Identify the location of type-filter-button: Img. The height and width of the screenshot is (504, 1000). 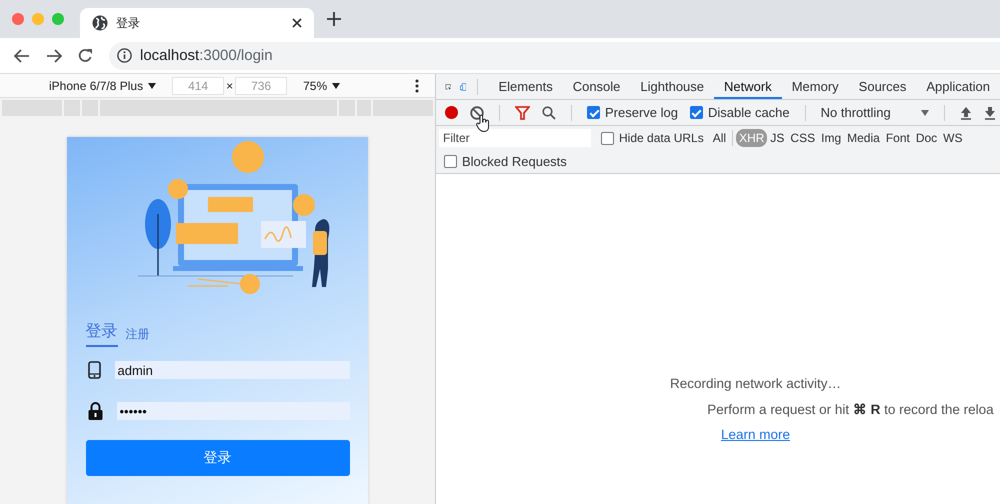
(831, 138).